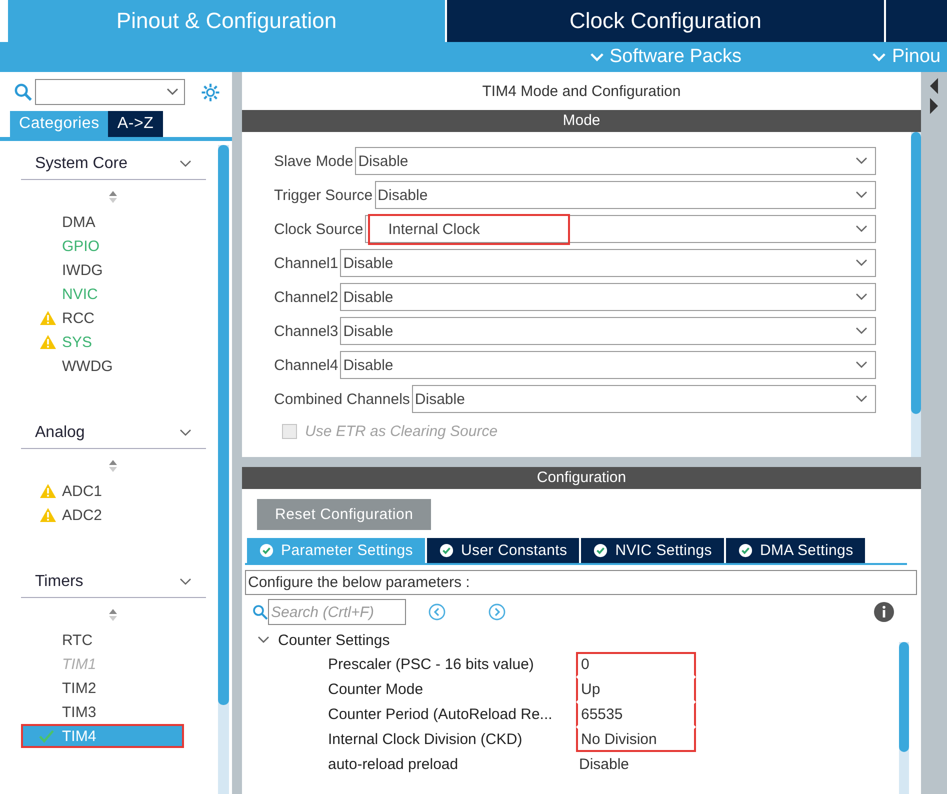  What do you see at coordinates (102, 515) in the screenshot?
I see `peripheral-item: ADC2` at bounding box center [102, 515].